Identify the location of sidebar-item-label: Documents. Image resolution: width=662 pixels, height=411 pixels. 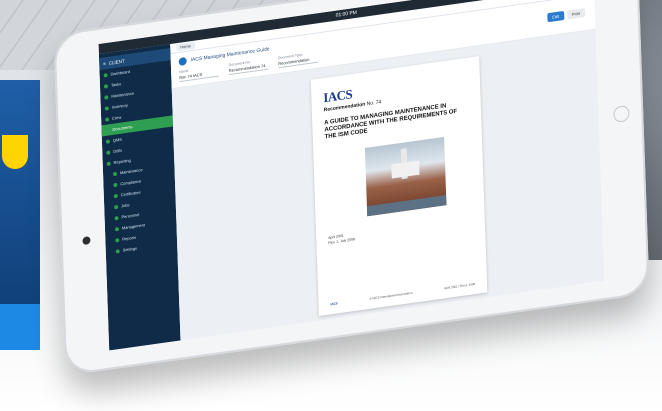
(122, 128).